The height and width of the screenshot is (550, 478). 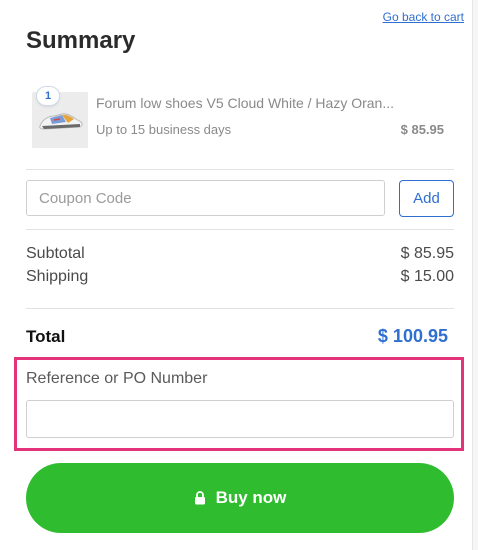 I want to click on buy-now-button: Buy now, so click(x=240, y=498).